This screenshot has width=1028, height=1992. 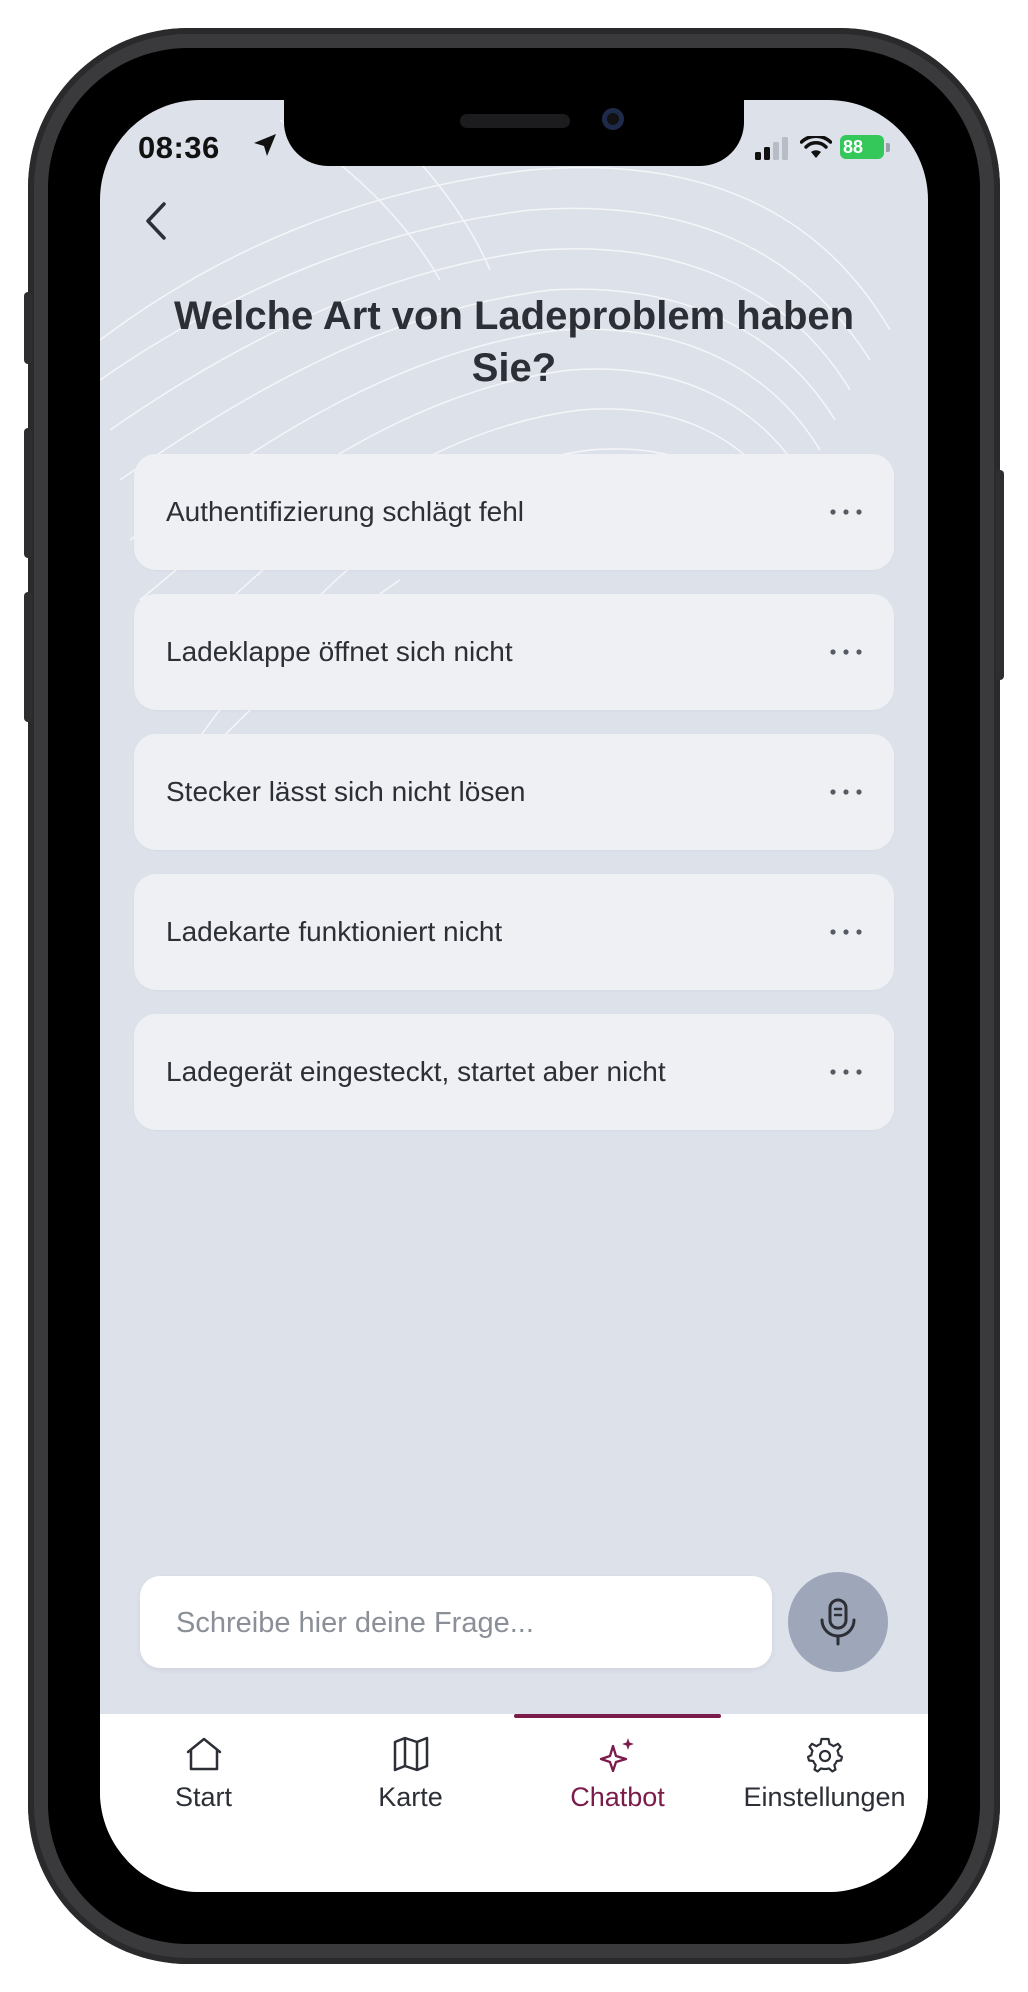 I want to click on option-item: Stecker lässt sich nicht lösen, so click(x=514, y=792).